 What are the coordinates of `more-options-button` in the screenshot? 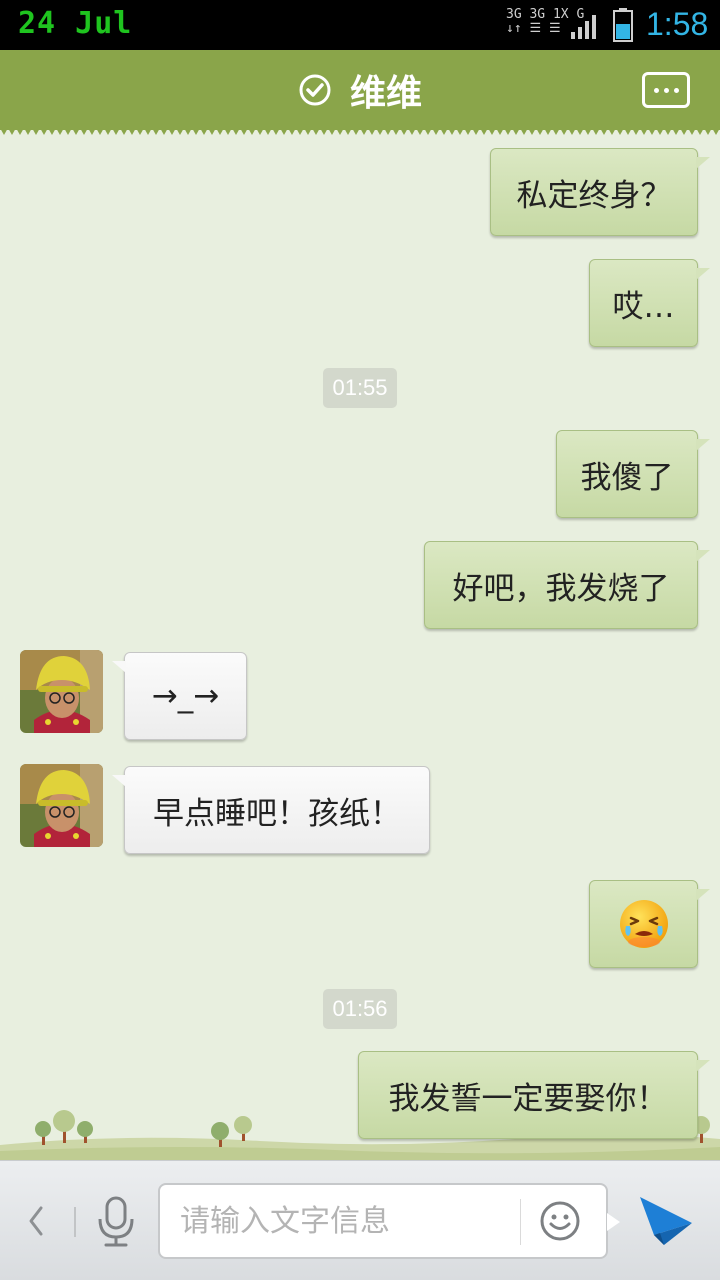 It's located at (666, 90).